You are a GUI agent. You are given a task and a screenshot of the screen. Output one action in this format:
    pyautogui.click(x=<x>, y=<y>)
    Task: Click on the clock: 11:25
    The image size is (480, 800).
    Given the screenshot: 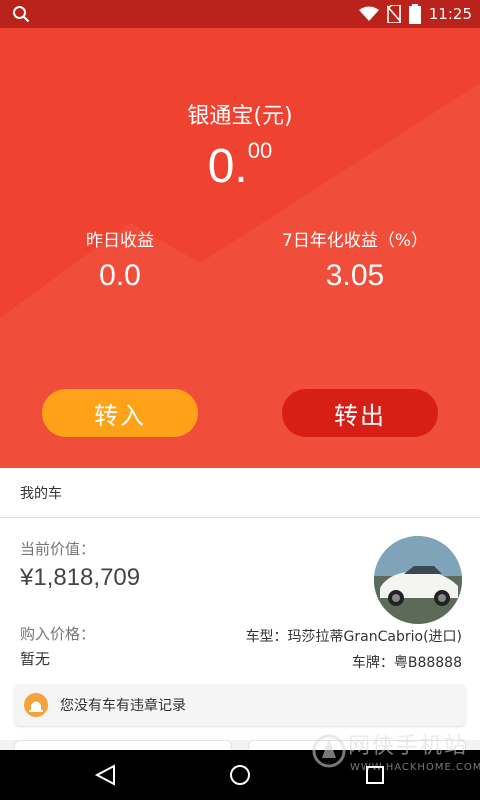 What is the action you would take?
    pyautogui.click(x=450, y=14)
    